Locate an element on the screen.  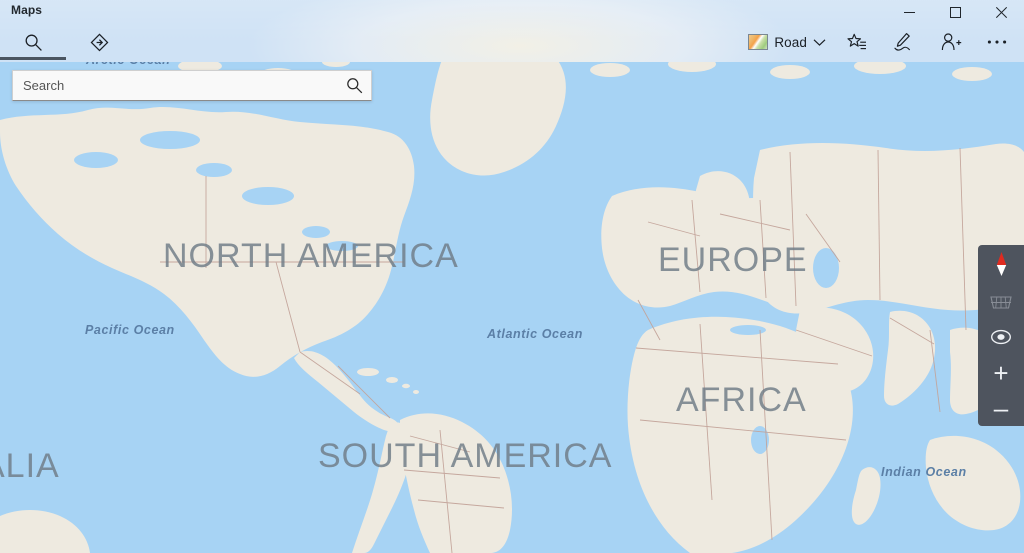
map-controls-panel: + – is located at coordinates (1001, 335).